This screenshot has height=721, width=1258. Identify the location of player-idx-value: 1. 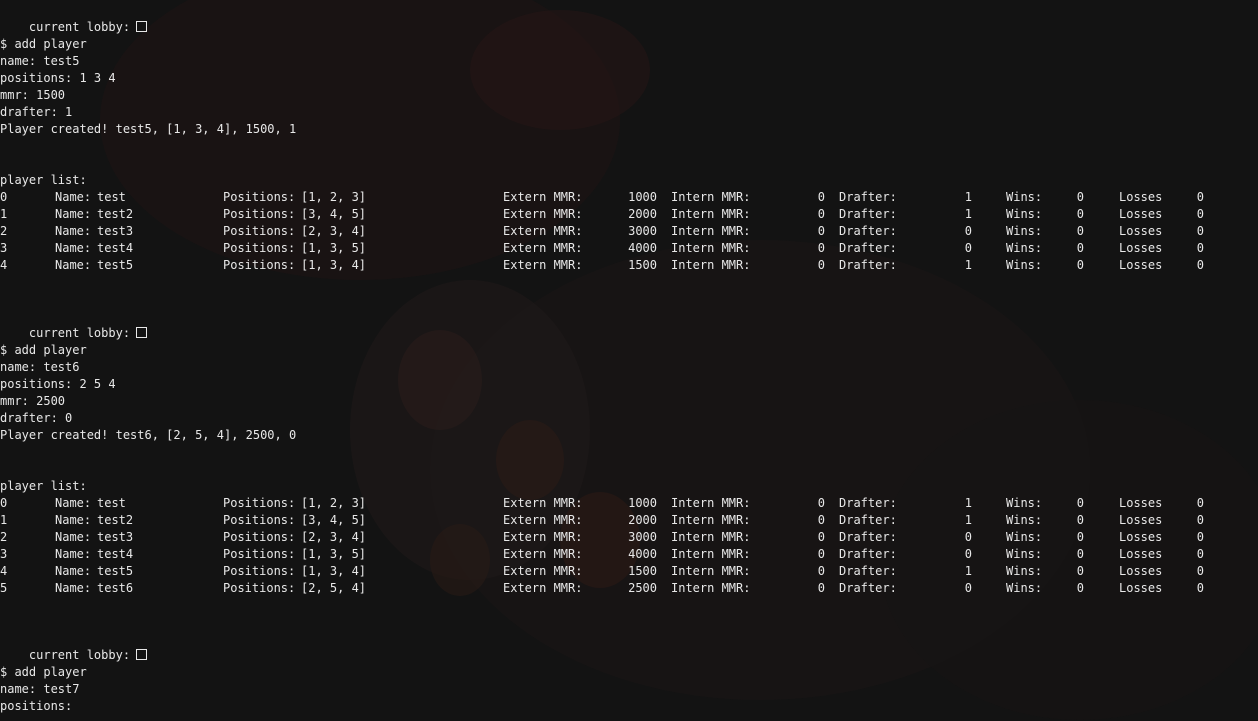
(4, 214).